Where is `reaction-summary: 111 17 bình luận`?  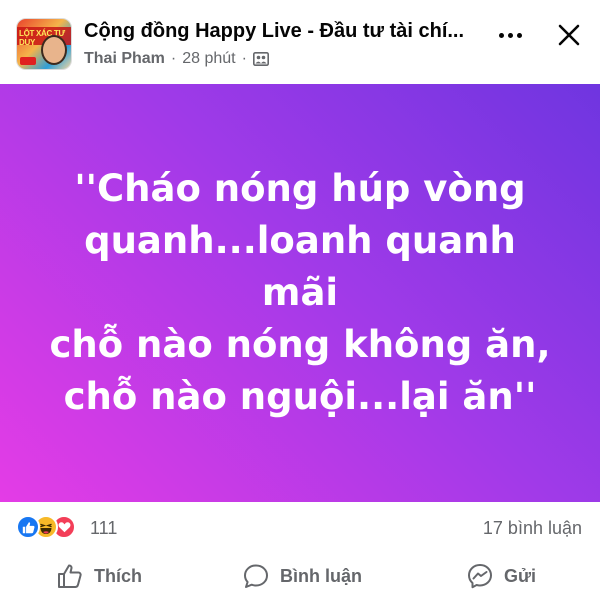
reaction-summary: 111 17 bình luận is located at coordinates (300, 527).